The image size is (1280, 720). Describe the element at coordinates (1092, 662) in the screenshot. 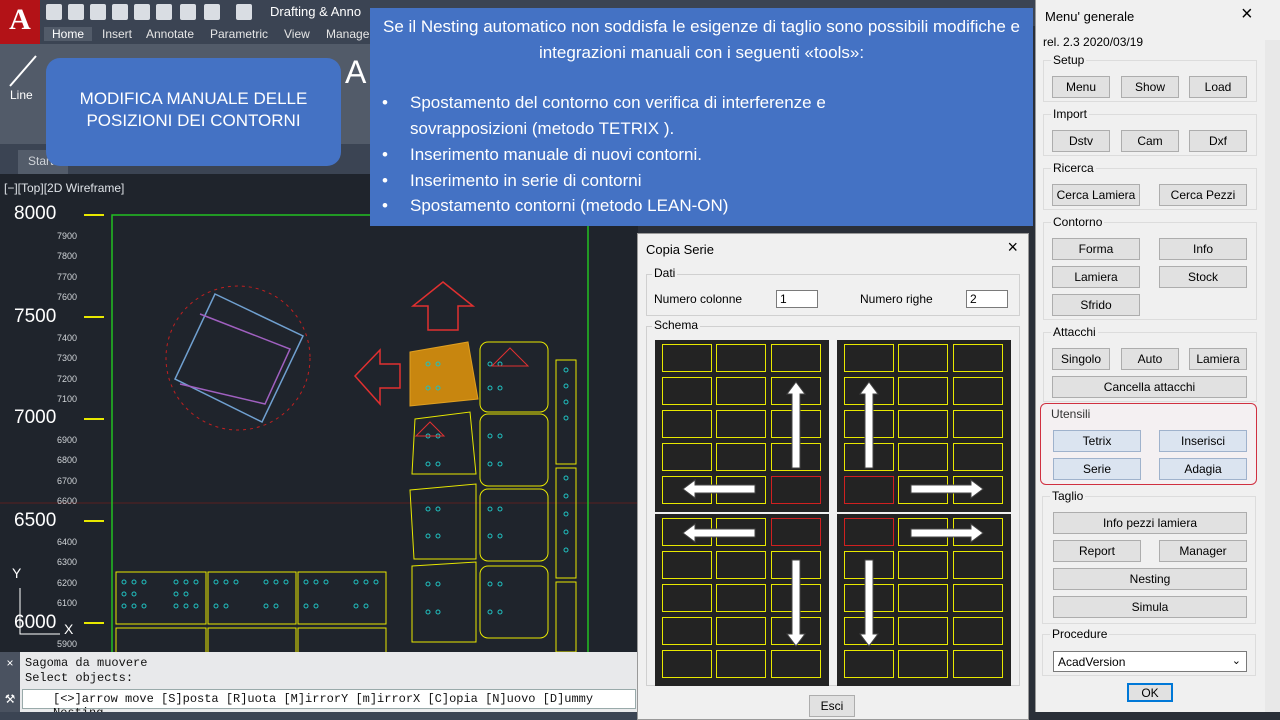

I see `procedure-select-value: AcadVersion` at that location.